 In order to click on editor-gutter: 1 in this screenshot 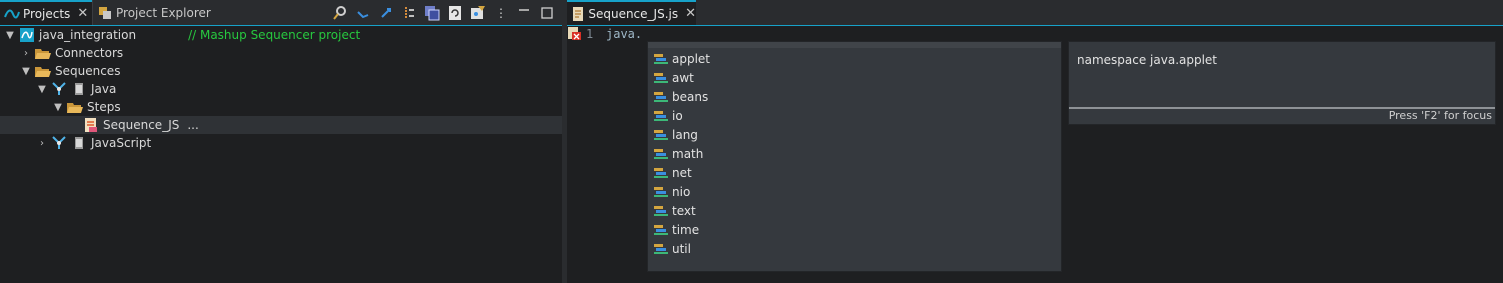, I will do `click(585, 154)`.